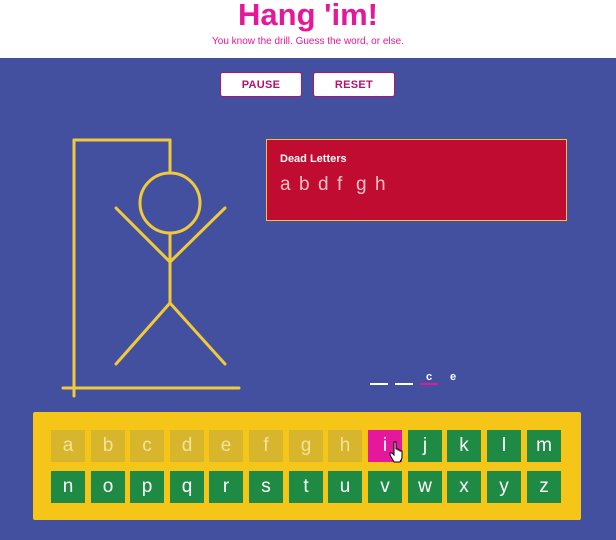 This screenshot has height=540, width=616. I want to click on key-b: b, so click(108, 446).